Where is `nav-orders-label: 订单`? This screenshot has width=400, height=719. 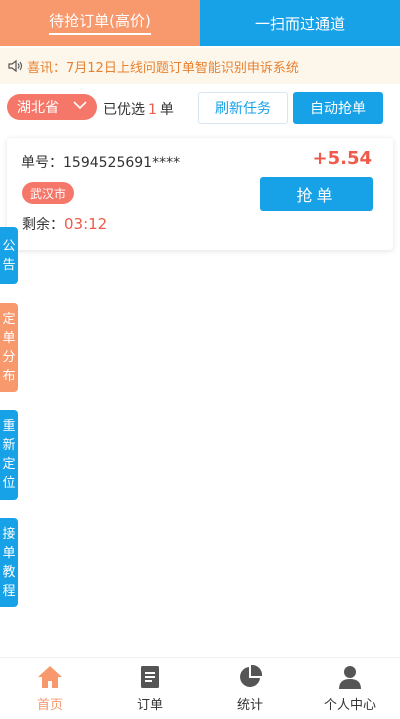
nav-orders-label: 订单 is located at coordinates (149, 705).